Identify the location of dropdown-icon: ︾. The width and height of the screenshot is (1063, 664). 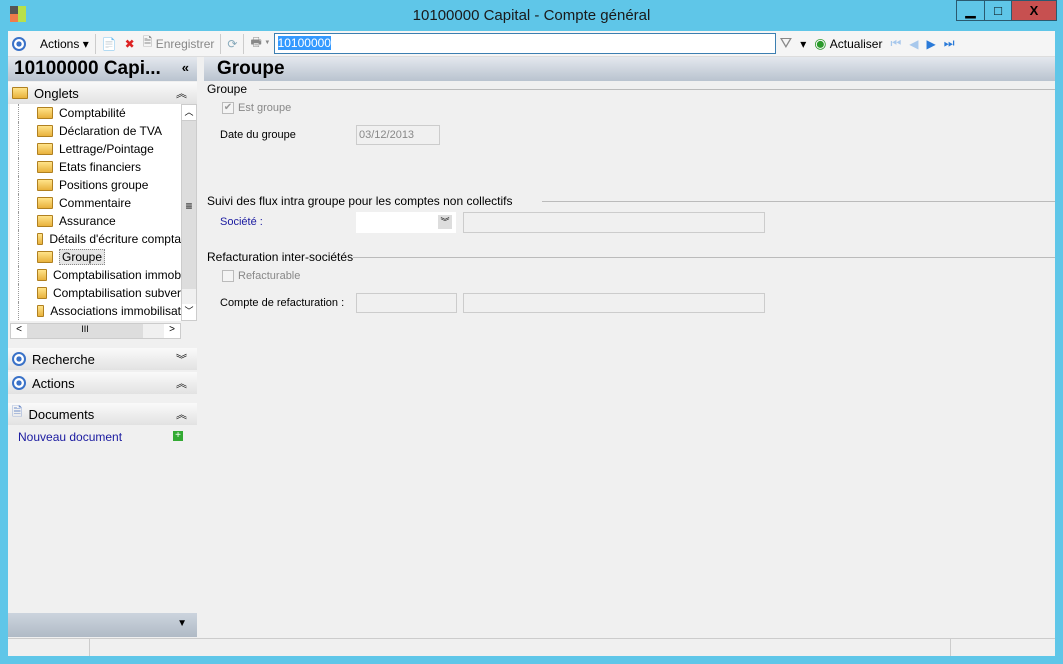
(445, 222).